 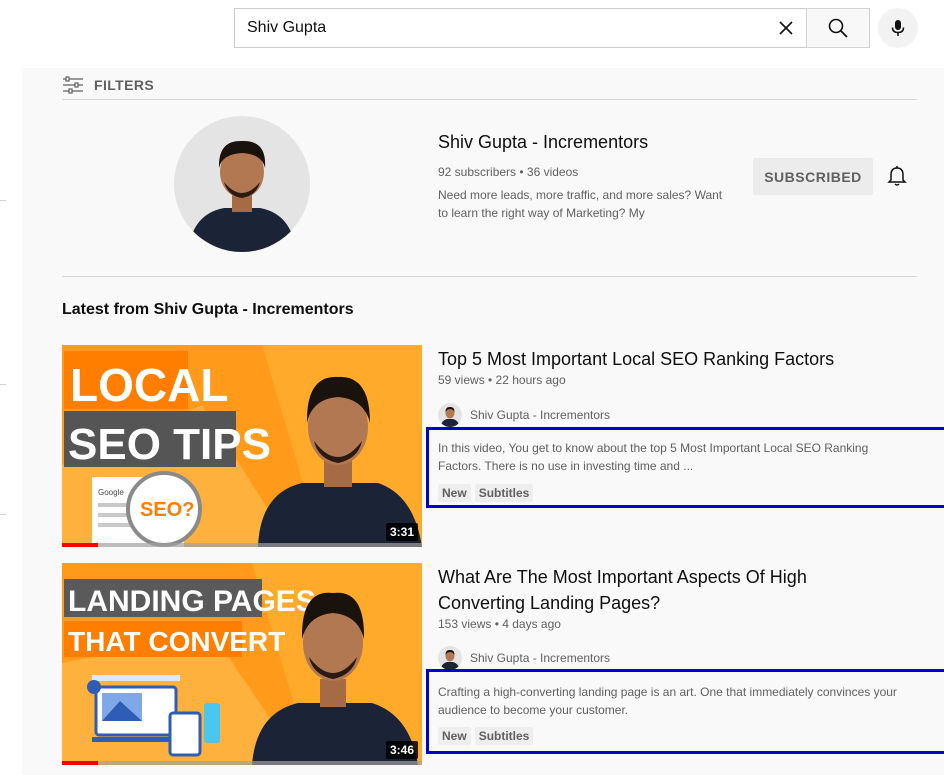 I want to click on mic-icon, so click(x=898, y=28).